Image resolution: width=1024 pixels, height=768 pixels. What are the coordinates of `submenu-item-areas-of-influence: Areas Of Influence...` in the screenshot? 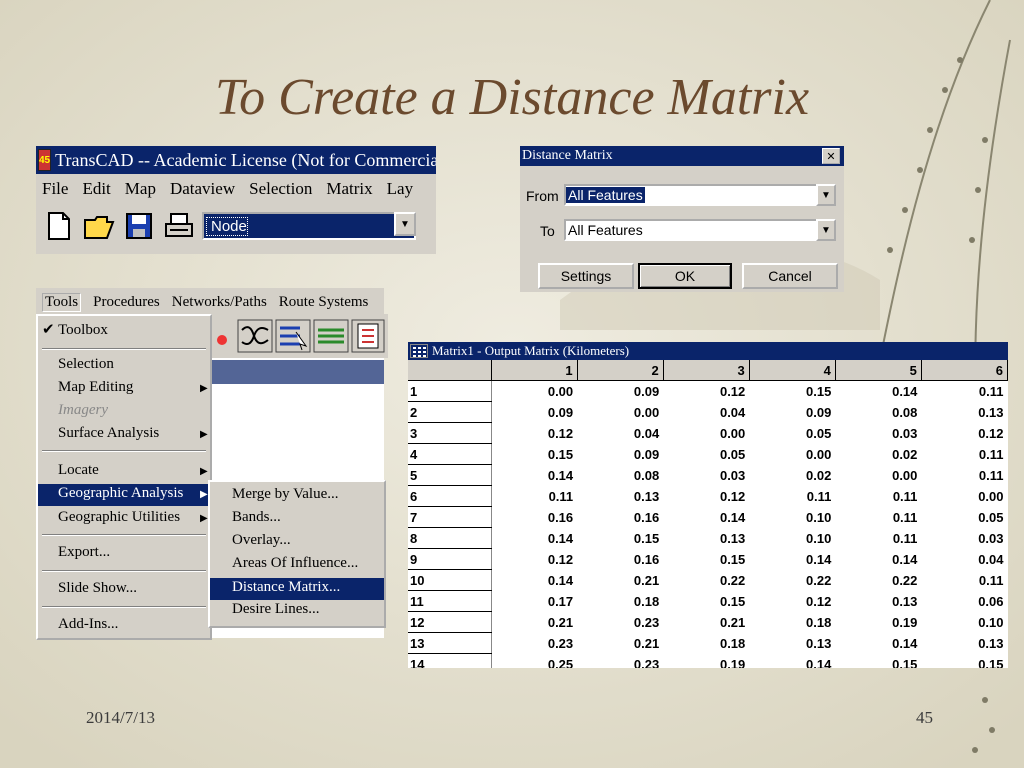 It's located at (295, 563).